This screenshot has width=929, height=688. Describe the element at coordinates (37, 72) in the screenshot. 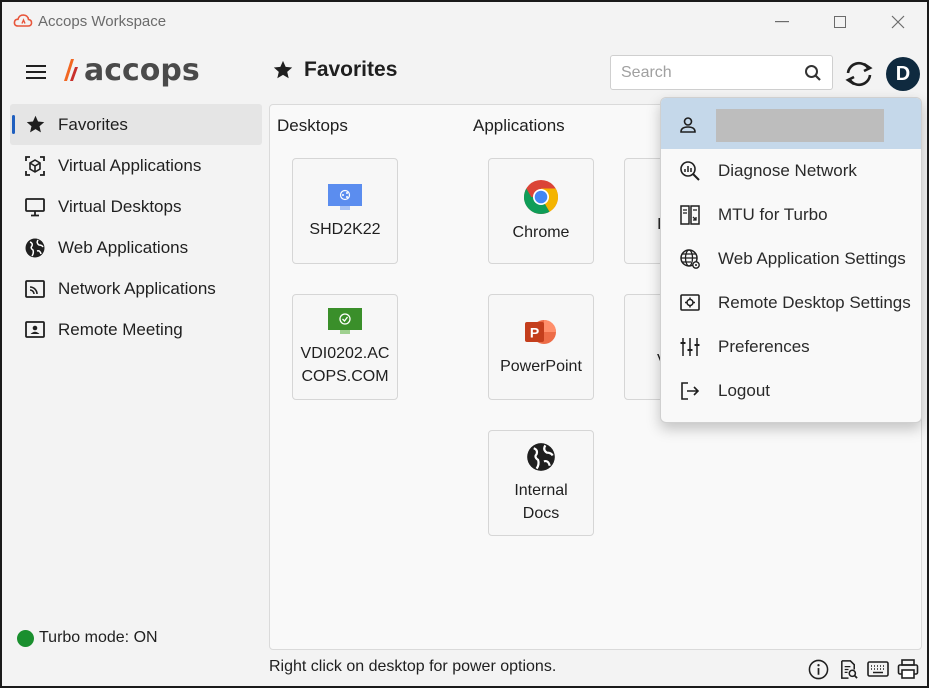

I see `menu-hamburger-icon` at that location.